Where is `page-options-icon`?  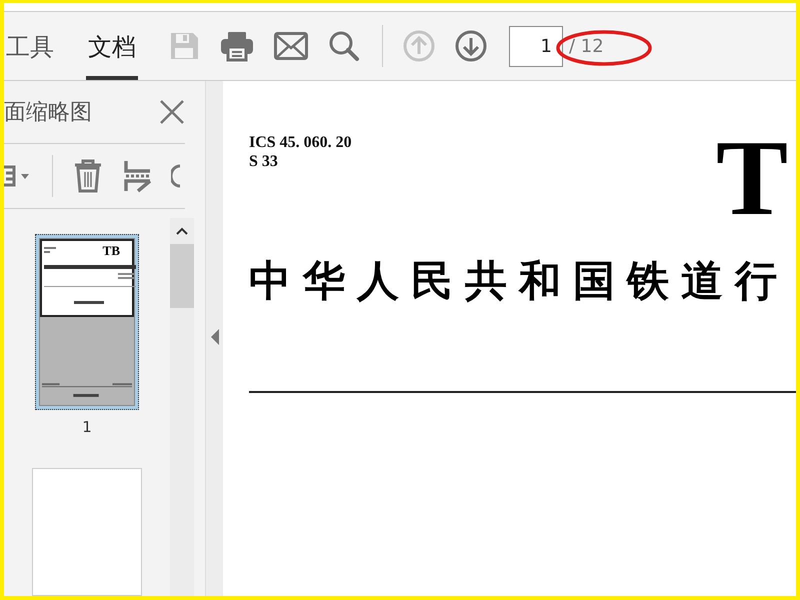 page-options-icon is located at coordinates (18, 176).